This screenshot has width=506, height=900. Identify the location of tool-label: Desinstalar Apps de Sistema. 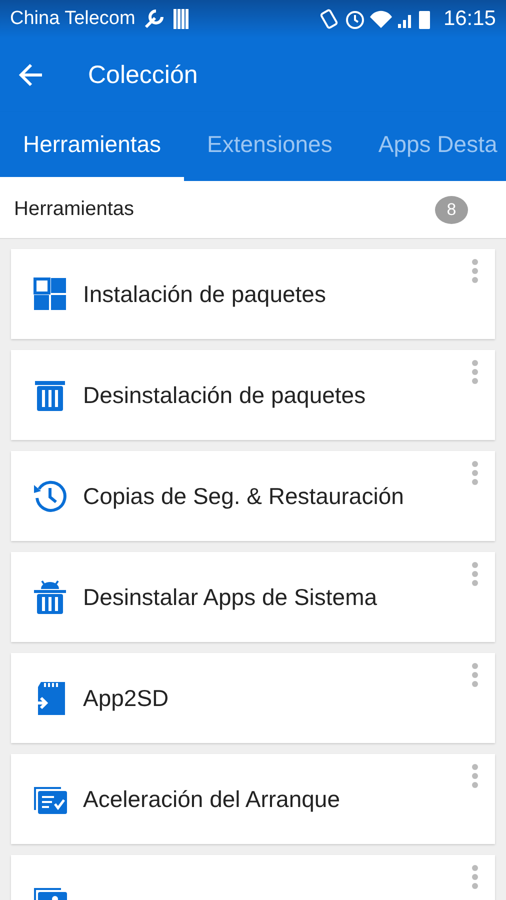
(230, 597).